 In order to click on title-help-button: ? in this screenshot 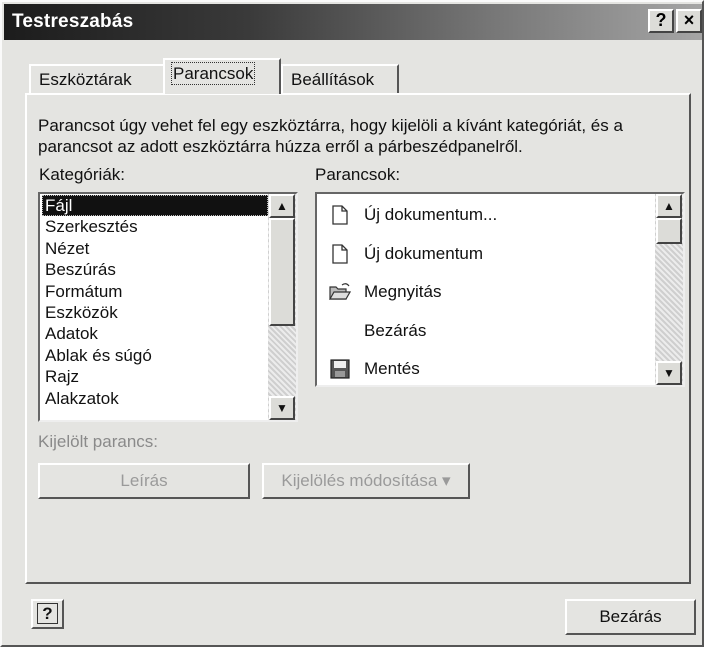, I will do `click(661, 21)`.